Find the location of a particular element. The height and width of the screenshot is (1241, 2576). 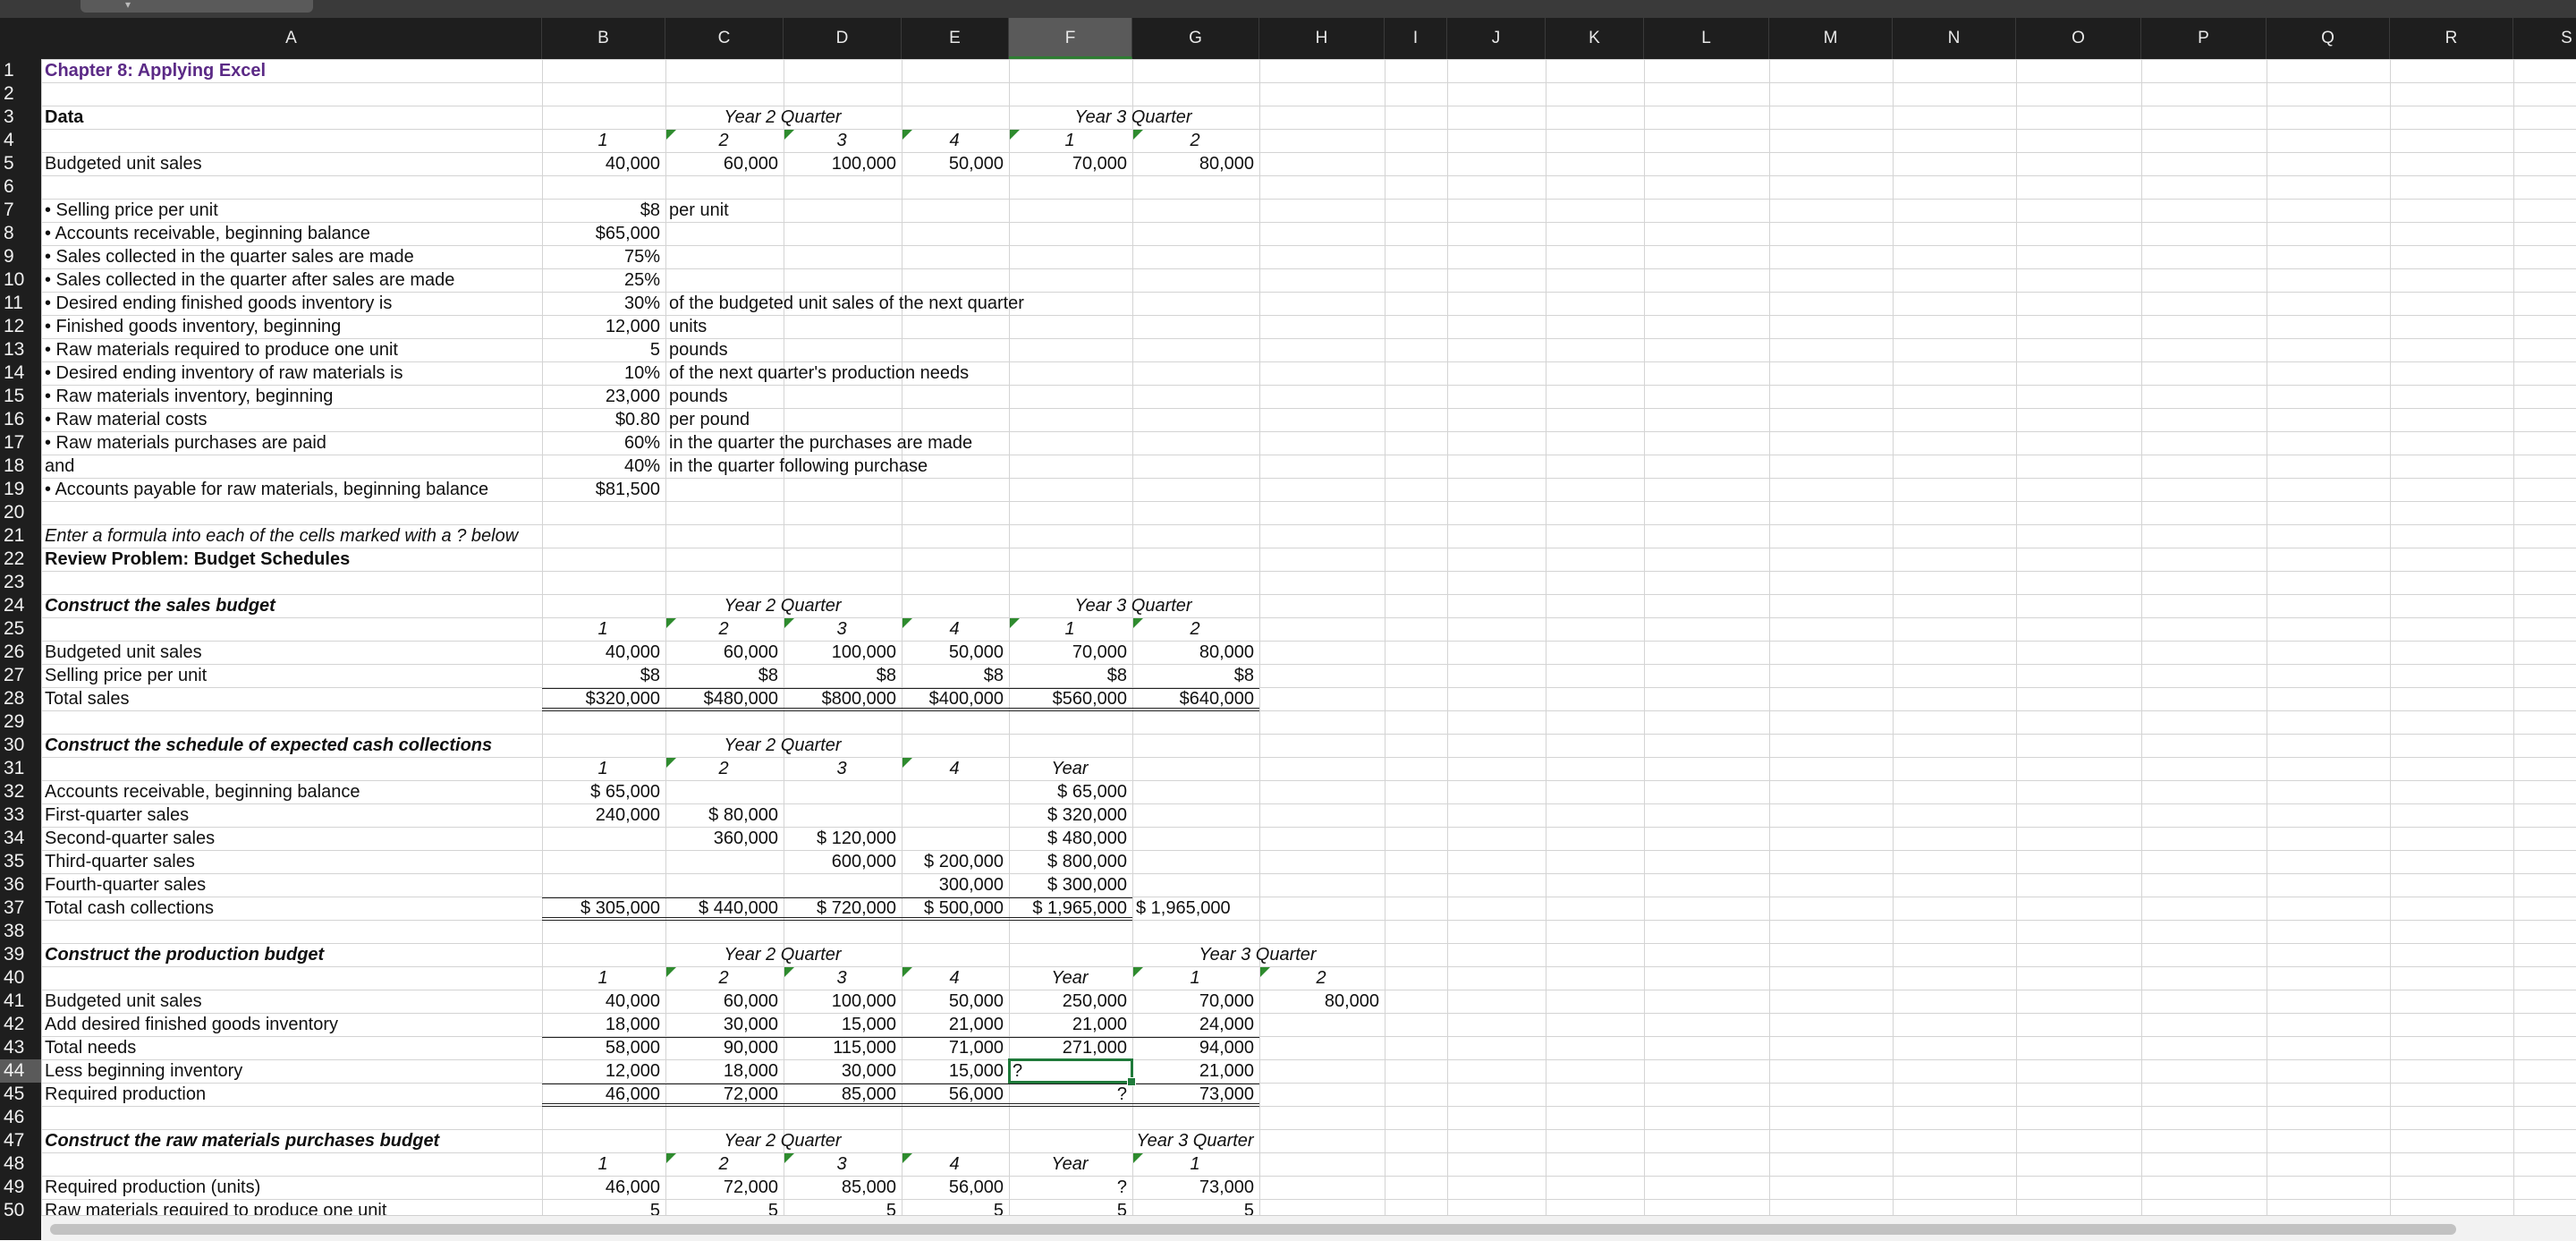

cell-c49: 72,000 is located at coordinates (723, 1187).